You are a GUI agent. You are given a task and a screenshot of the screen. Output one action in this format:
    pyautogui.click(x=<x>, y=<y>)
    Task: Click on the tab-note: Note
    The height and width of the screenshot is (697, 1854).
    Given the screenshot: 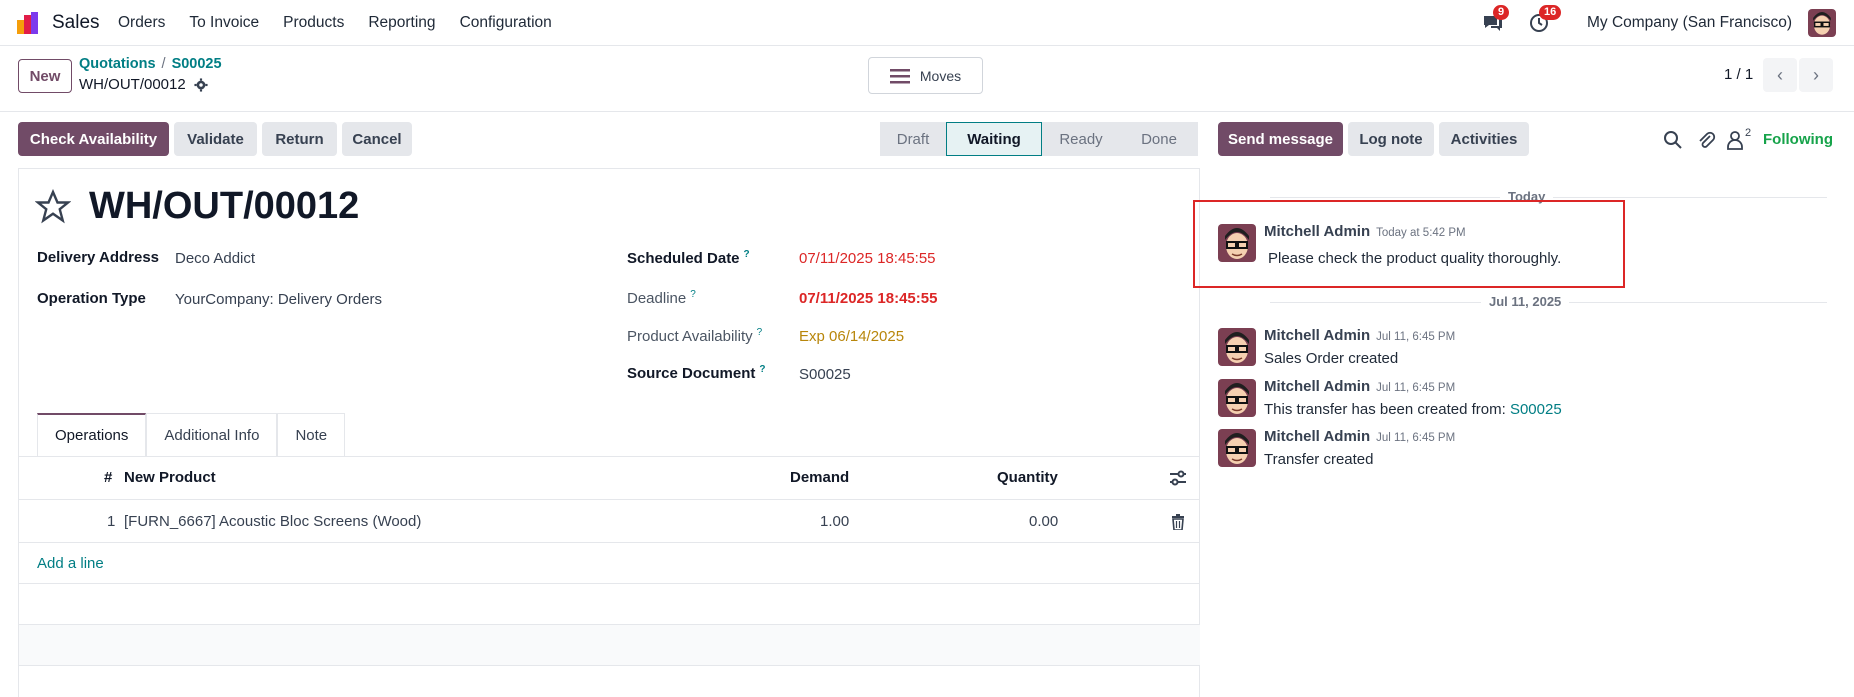 What is the action you would take?
    pyautogui.click(x=311, y=434)
    